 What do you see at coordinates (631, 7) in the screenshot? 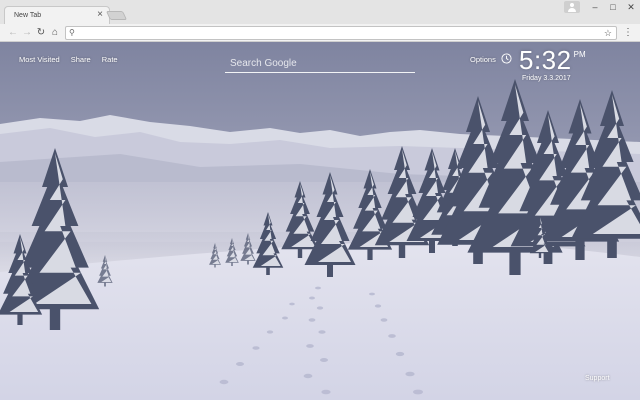
I see `close-window-button: ✕` at bounding box center [631, 7].